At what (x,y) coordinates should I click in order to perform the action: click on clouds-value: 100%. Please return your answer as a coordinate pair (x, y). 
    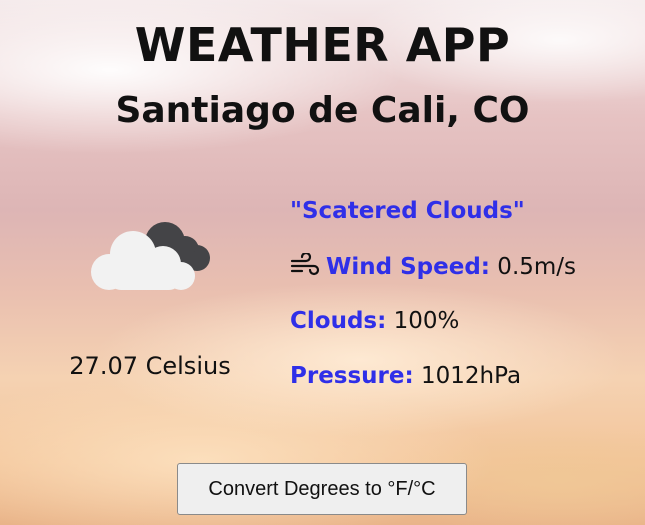
    Looking at the image, I should click on (423, 321).